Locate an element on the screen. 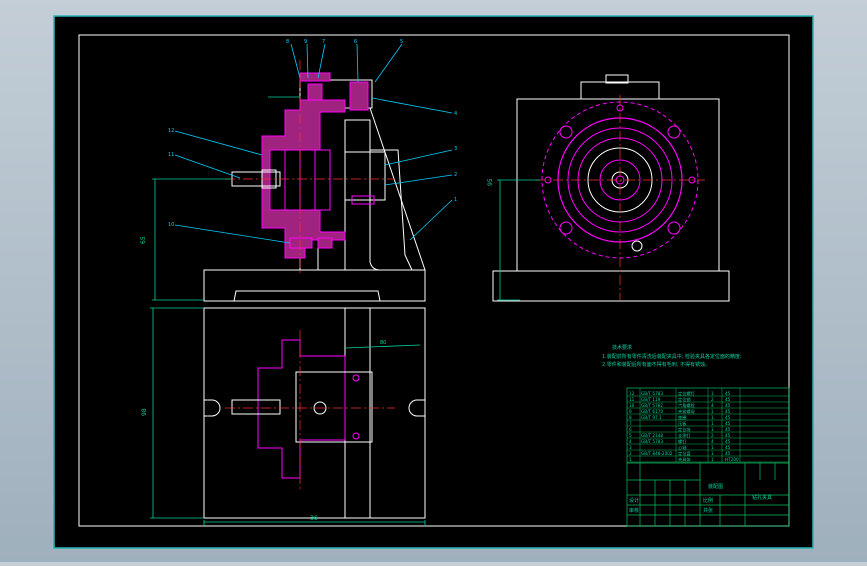 This screenshot has height=566, width=867. bom-cell: 支承钉 is located at coordinates (684, 435).